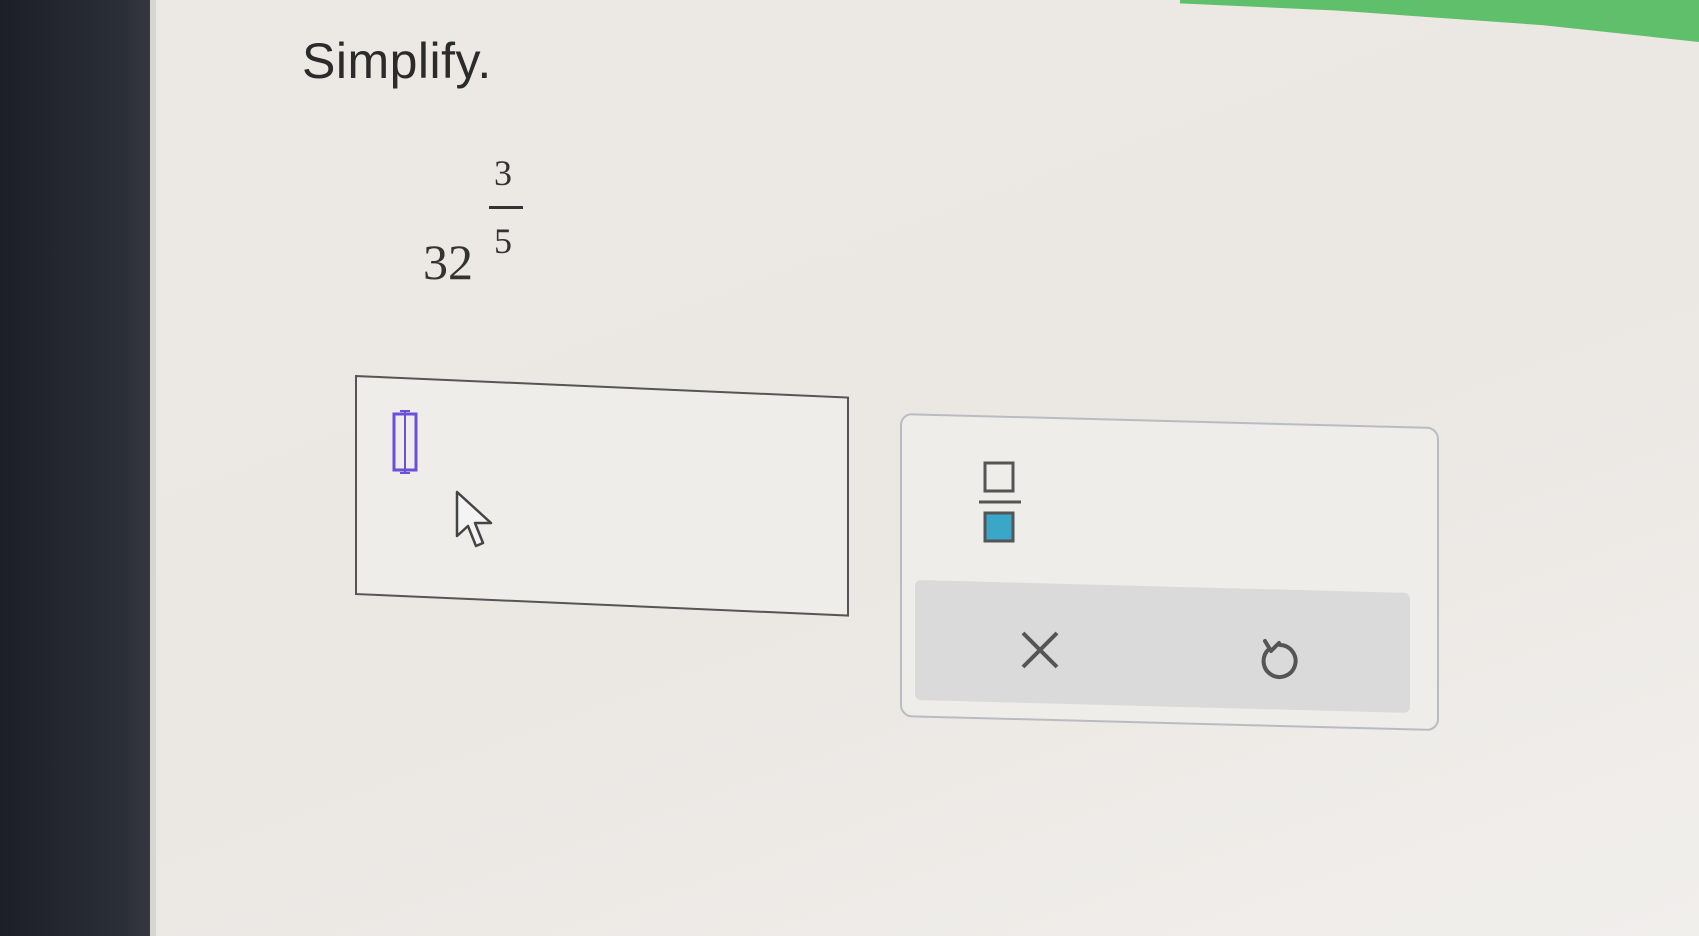 The width and height of the screenshot is (1699, 936). Describe the element at coordinates (1040, 650) in the screenshot. I see `clear-icon` at that location.